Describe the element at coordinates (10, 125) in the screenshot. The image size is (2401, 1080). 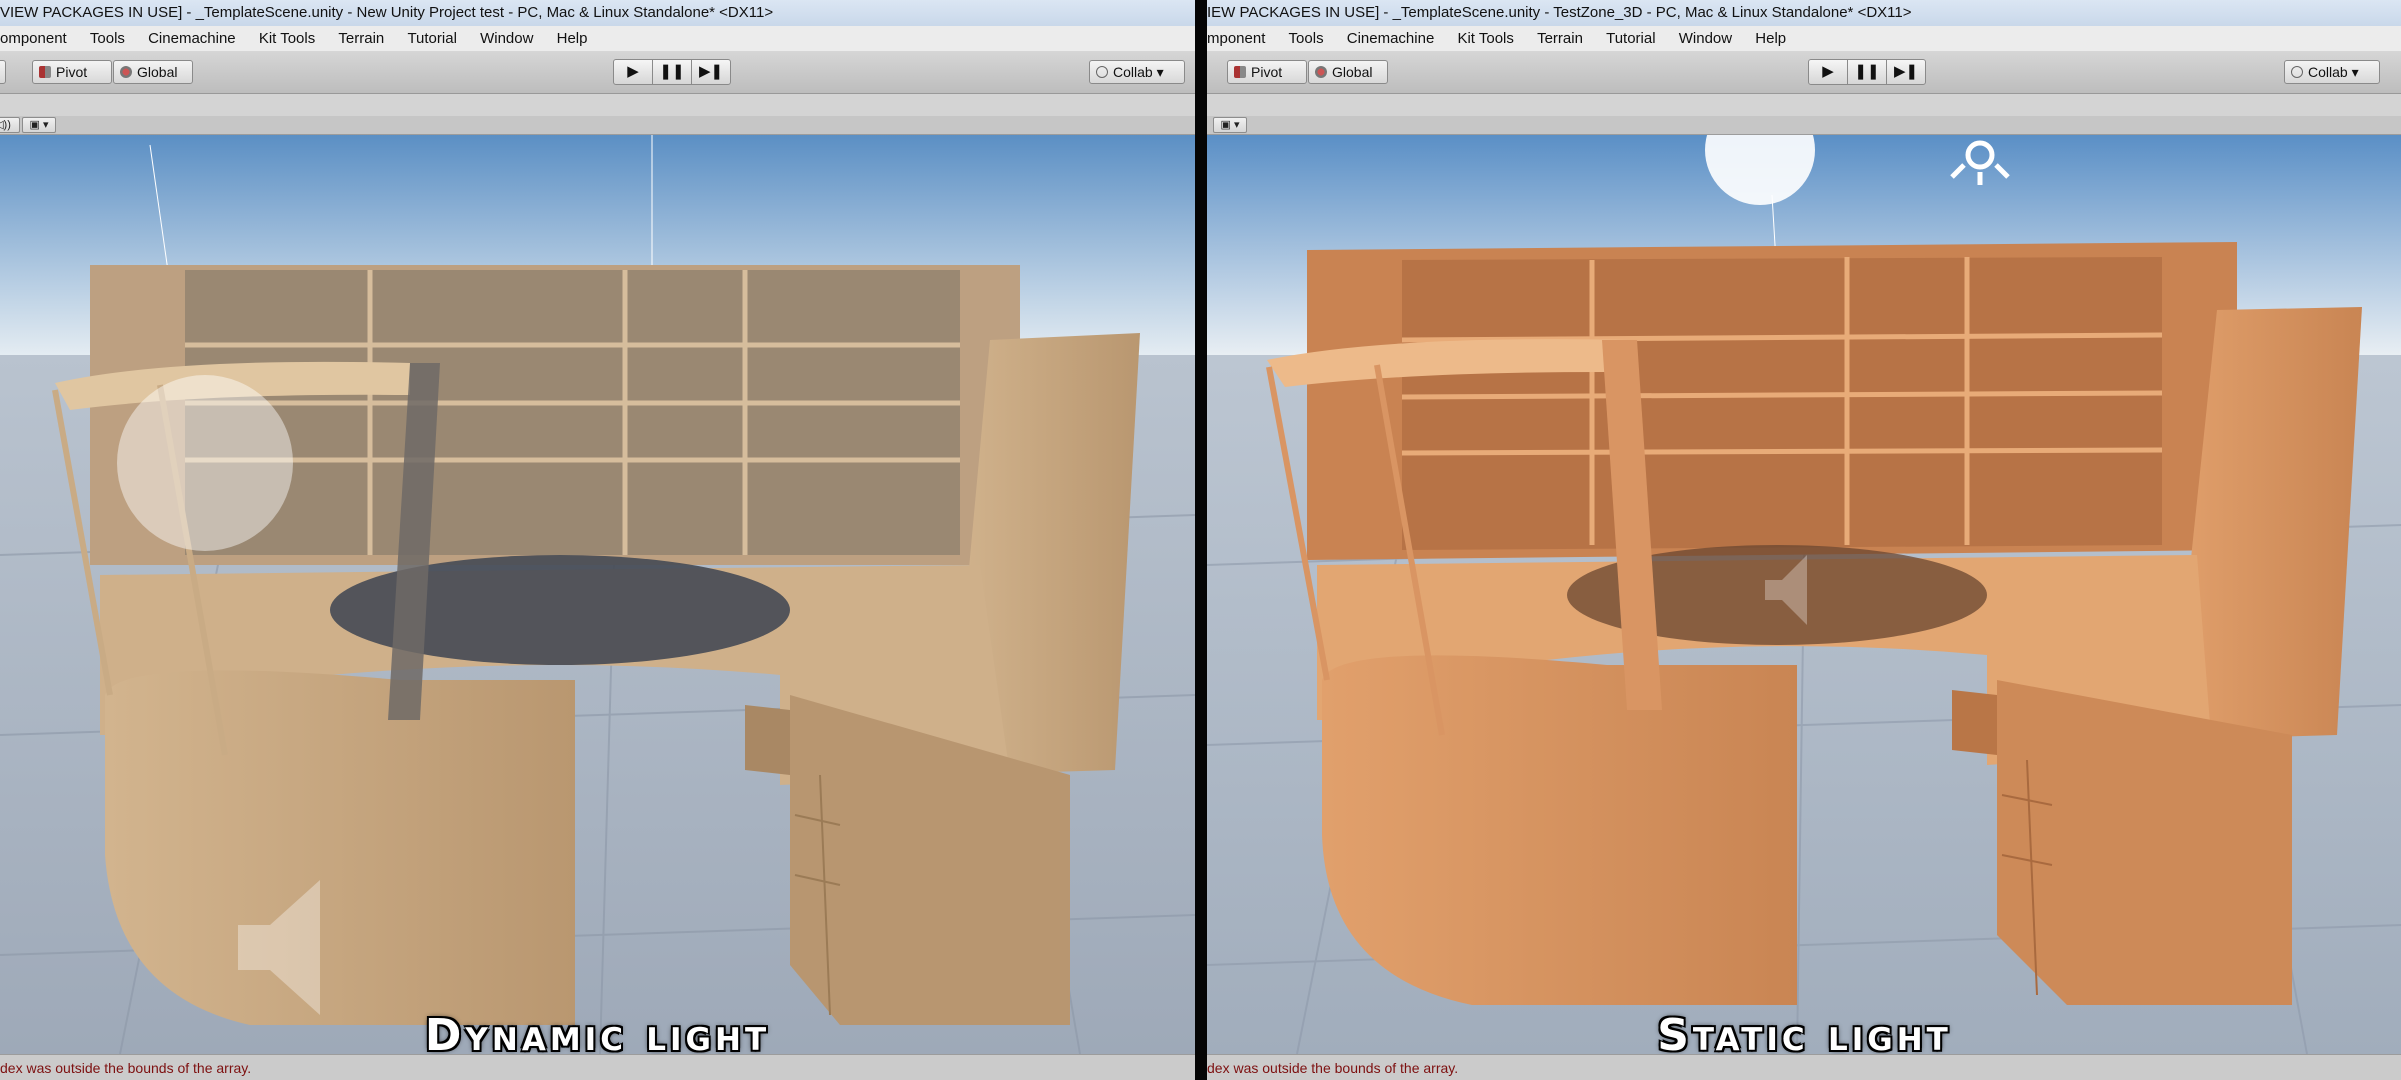
I see `audio-toggle-button: ◁))` at that location.